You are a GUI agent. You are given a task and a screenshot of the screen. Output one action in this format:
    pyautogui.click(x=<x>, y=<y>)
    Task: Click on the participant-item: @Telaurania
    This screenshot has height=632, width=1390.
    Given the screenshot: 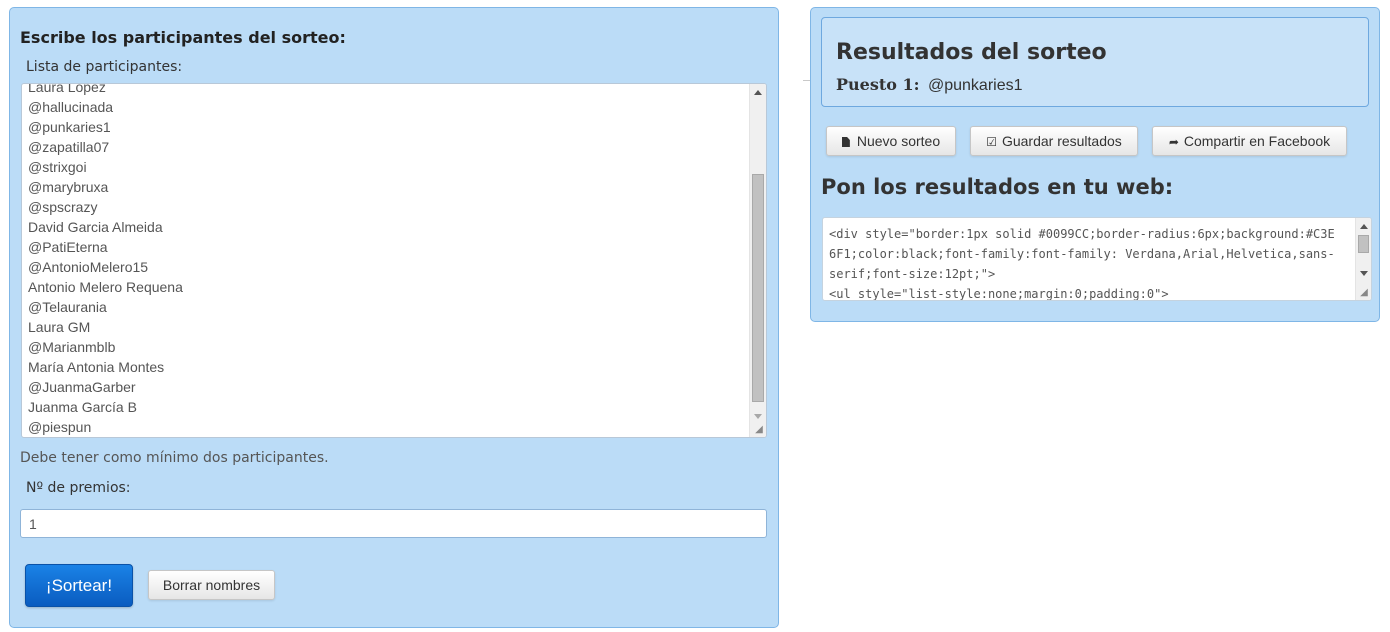 What is the action you would take?
    pyautogui.click(x=67, y=307)
    